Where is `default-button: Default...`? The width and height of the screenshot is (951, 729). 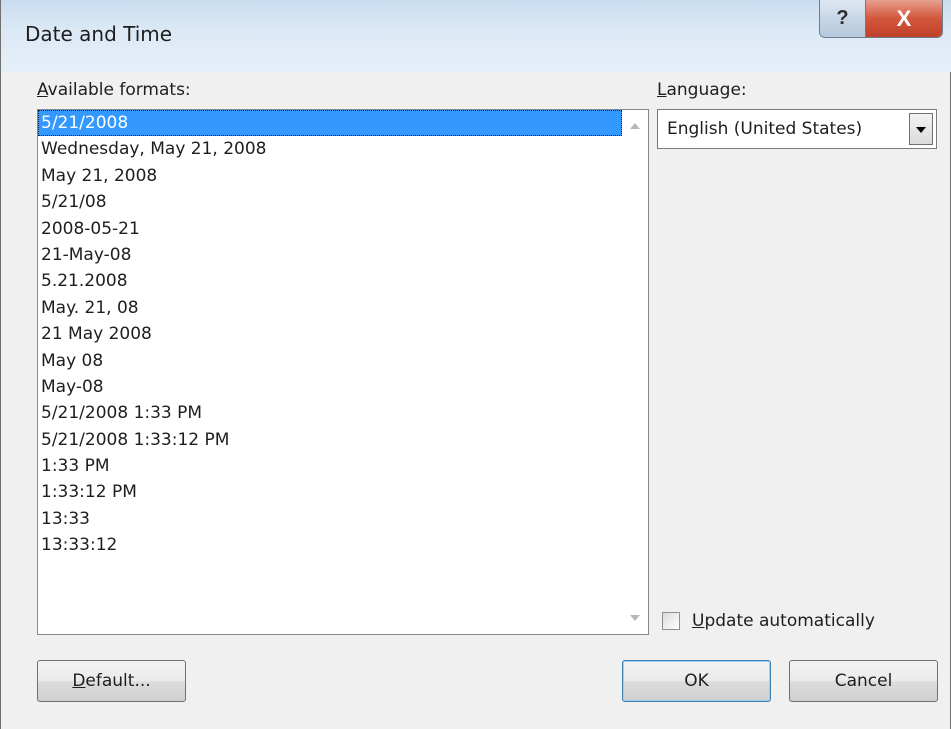 default-button: Default... is located at coordinates (111, 681).